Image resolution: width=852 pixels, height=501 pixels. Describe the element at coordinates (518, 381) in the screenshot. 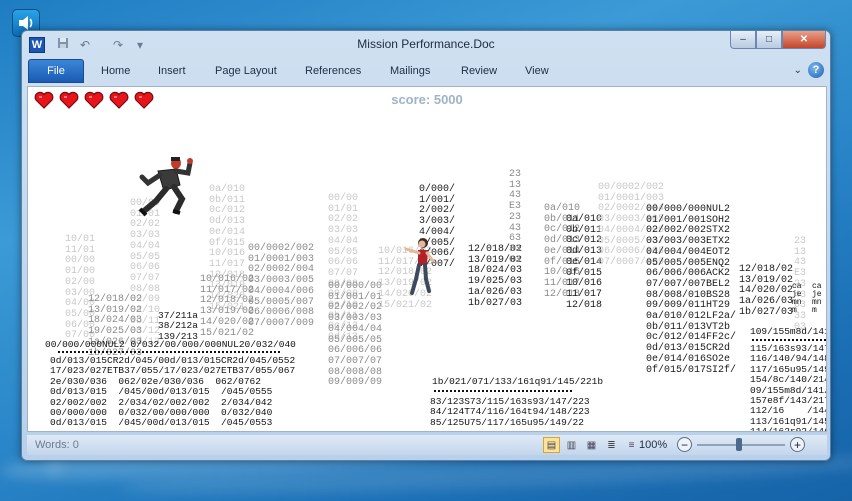

I see `code-block: 1b/021/071/133/161q91/145/221b` at that location.